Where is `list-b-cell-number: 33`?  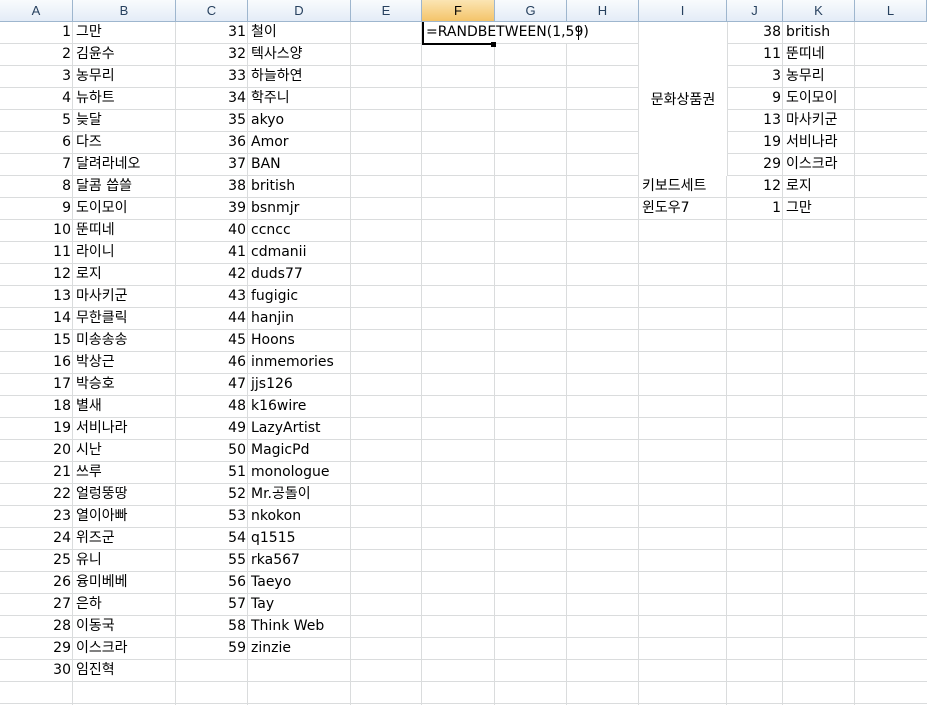 list-b-cell-number: 33 is located at coordinates (212, 76).